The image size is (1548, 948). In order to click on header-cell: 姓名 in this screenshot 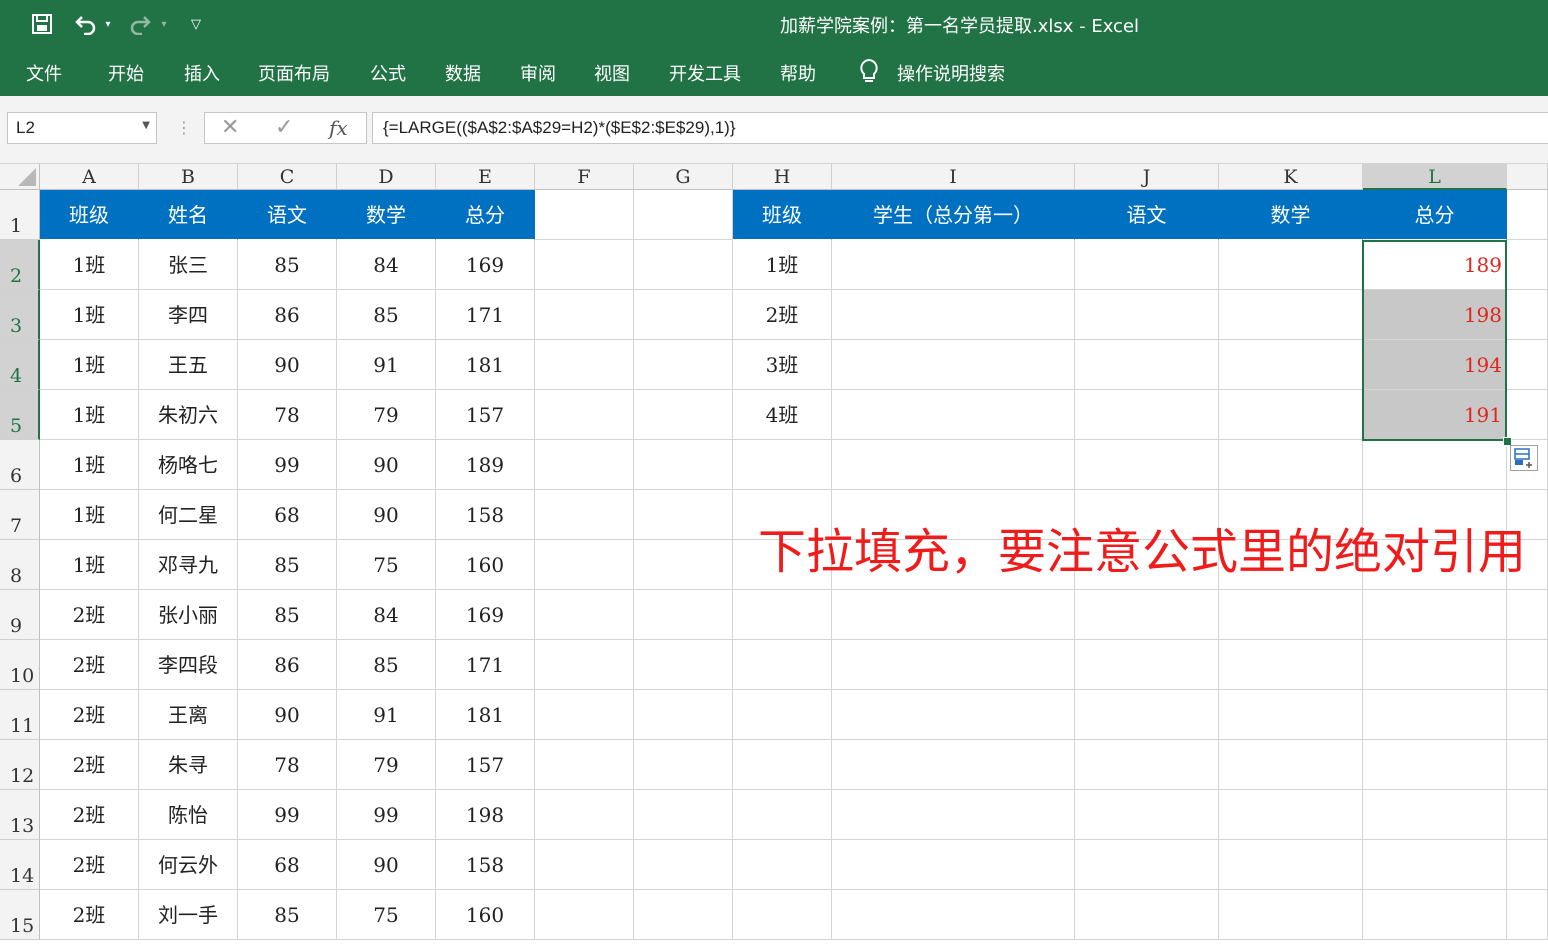, I will do `click(188, 215)`.